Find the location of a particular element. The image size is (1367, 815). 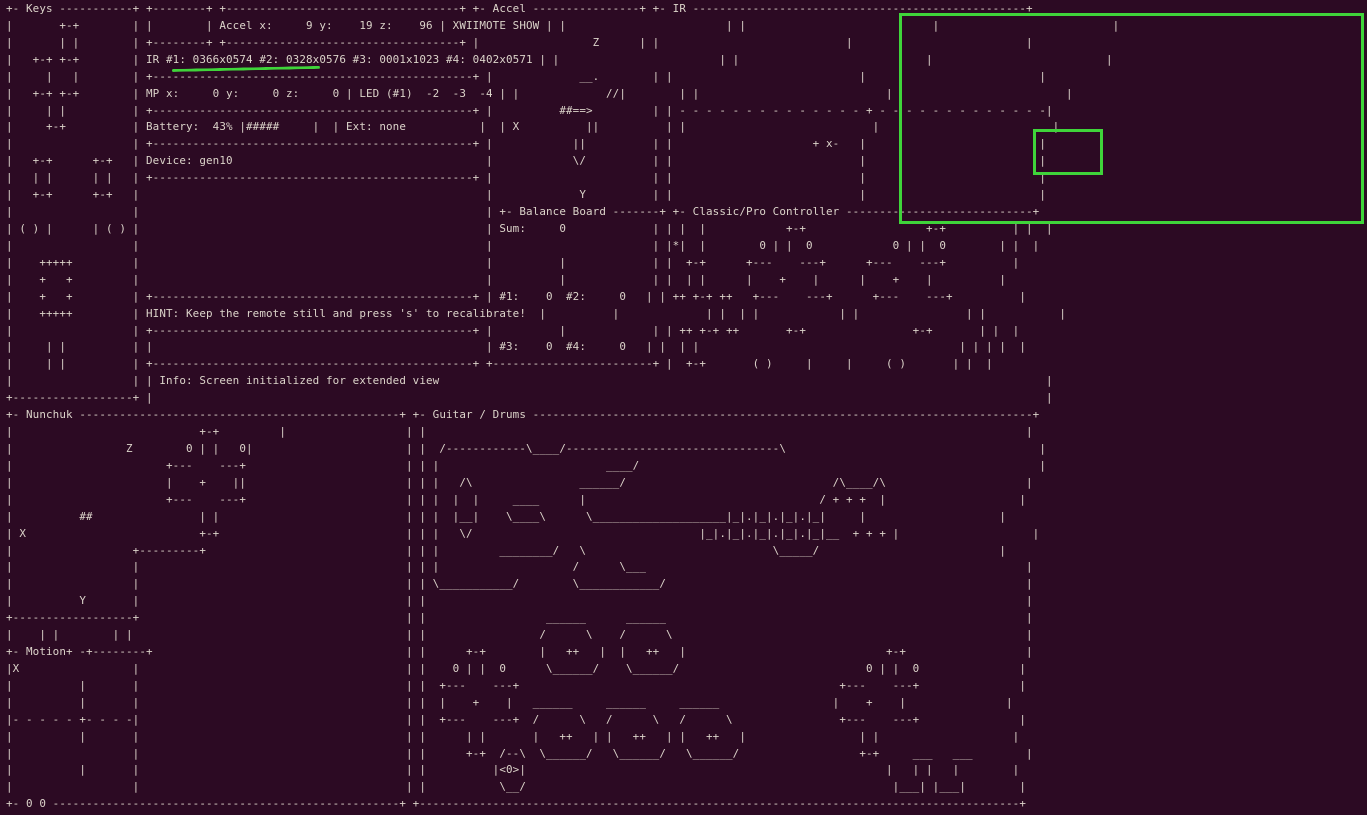

terminal-line: | | | | | / \___ | is located at coordinates (519, 567).